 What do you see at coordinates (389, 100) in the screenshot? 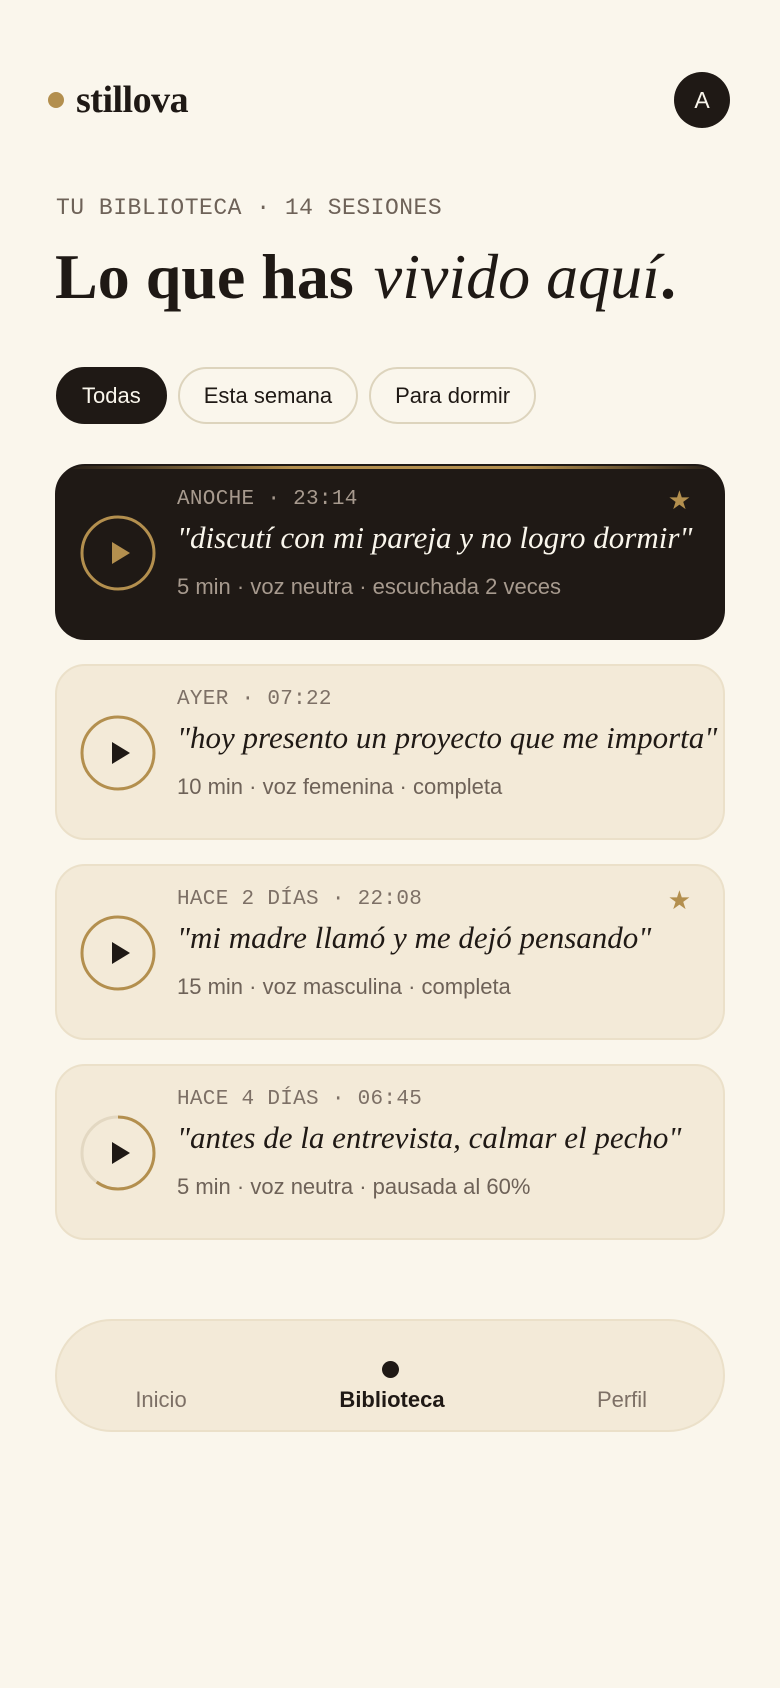
I see `app-header: stillova A` at bounding box center [389, 100].